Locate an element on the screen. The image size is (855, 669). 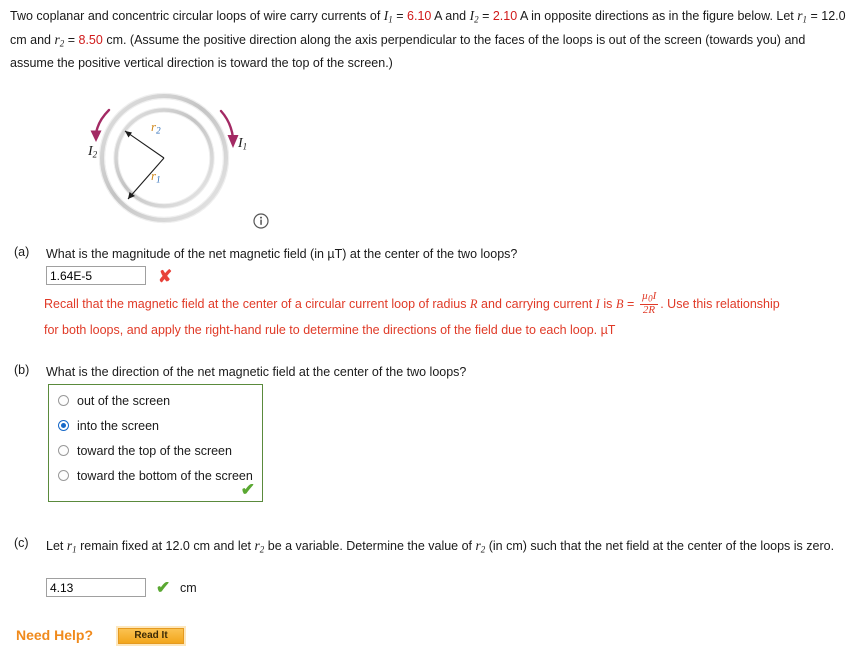
radius-arrows is located at coordinates (144, 165).